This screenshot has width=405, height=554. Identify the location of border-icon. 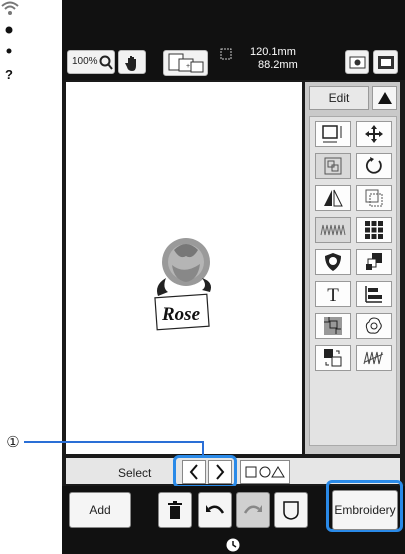
(374, 198).